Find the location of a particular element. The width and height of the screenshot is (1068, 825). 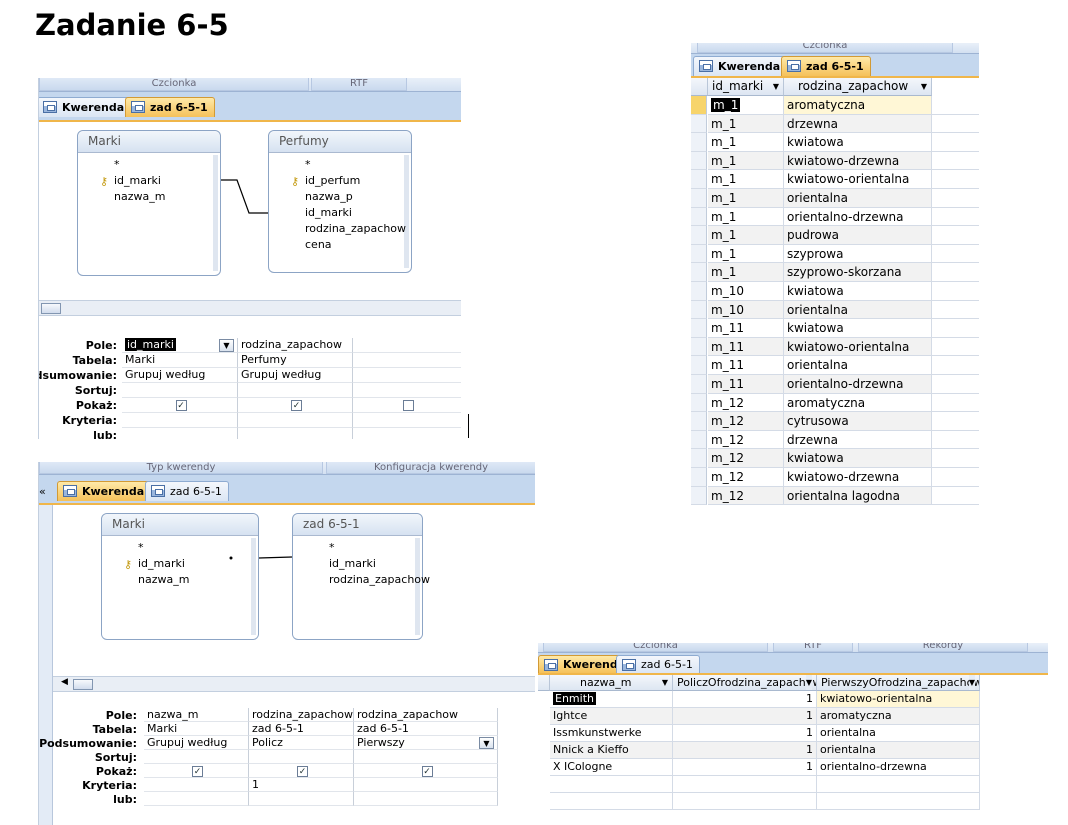

table-row: m_1 szyprowa is located at coordinates (835, 254).